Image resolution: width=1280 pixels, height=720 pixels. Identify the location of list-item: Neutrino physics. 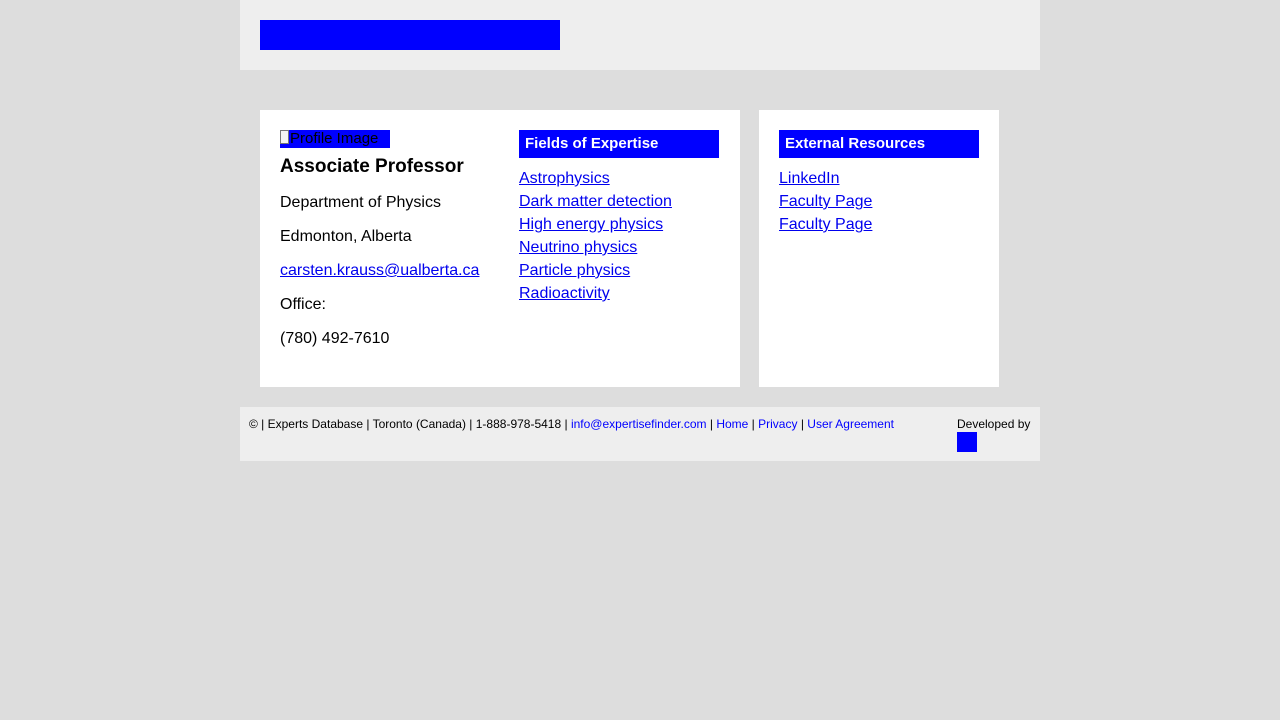
(619, 247).